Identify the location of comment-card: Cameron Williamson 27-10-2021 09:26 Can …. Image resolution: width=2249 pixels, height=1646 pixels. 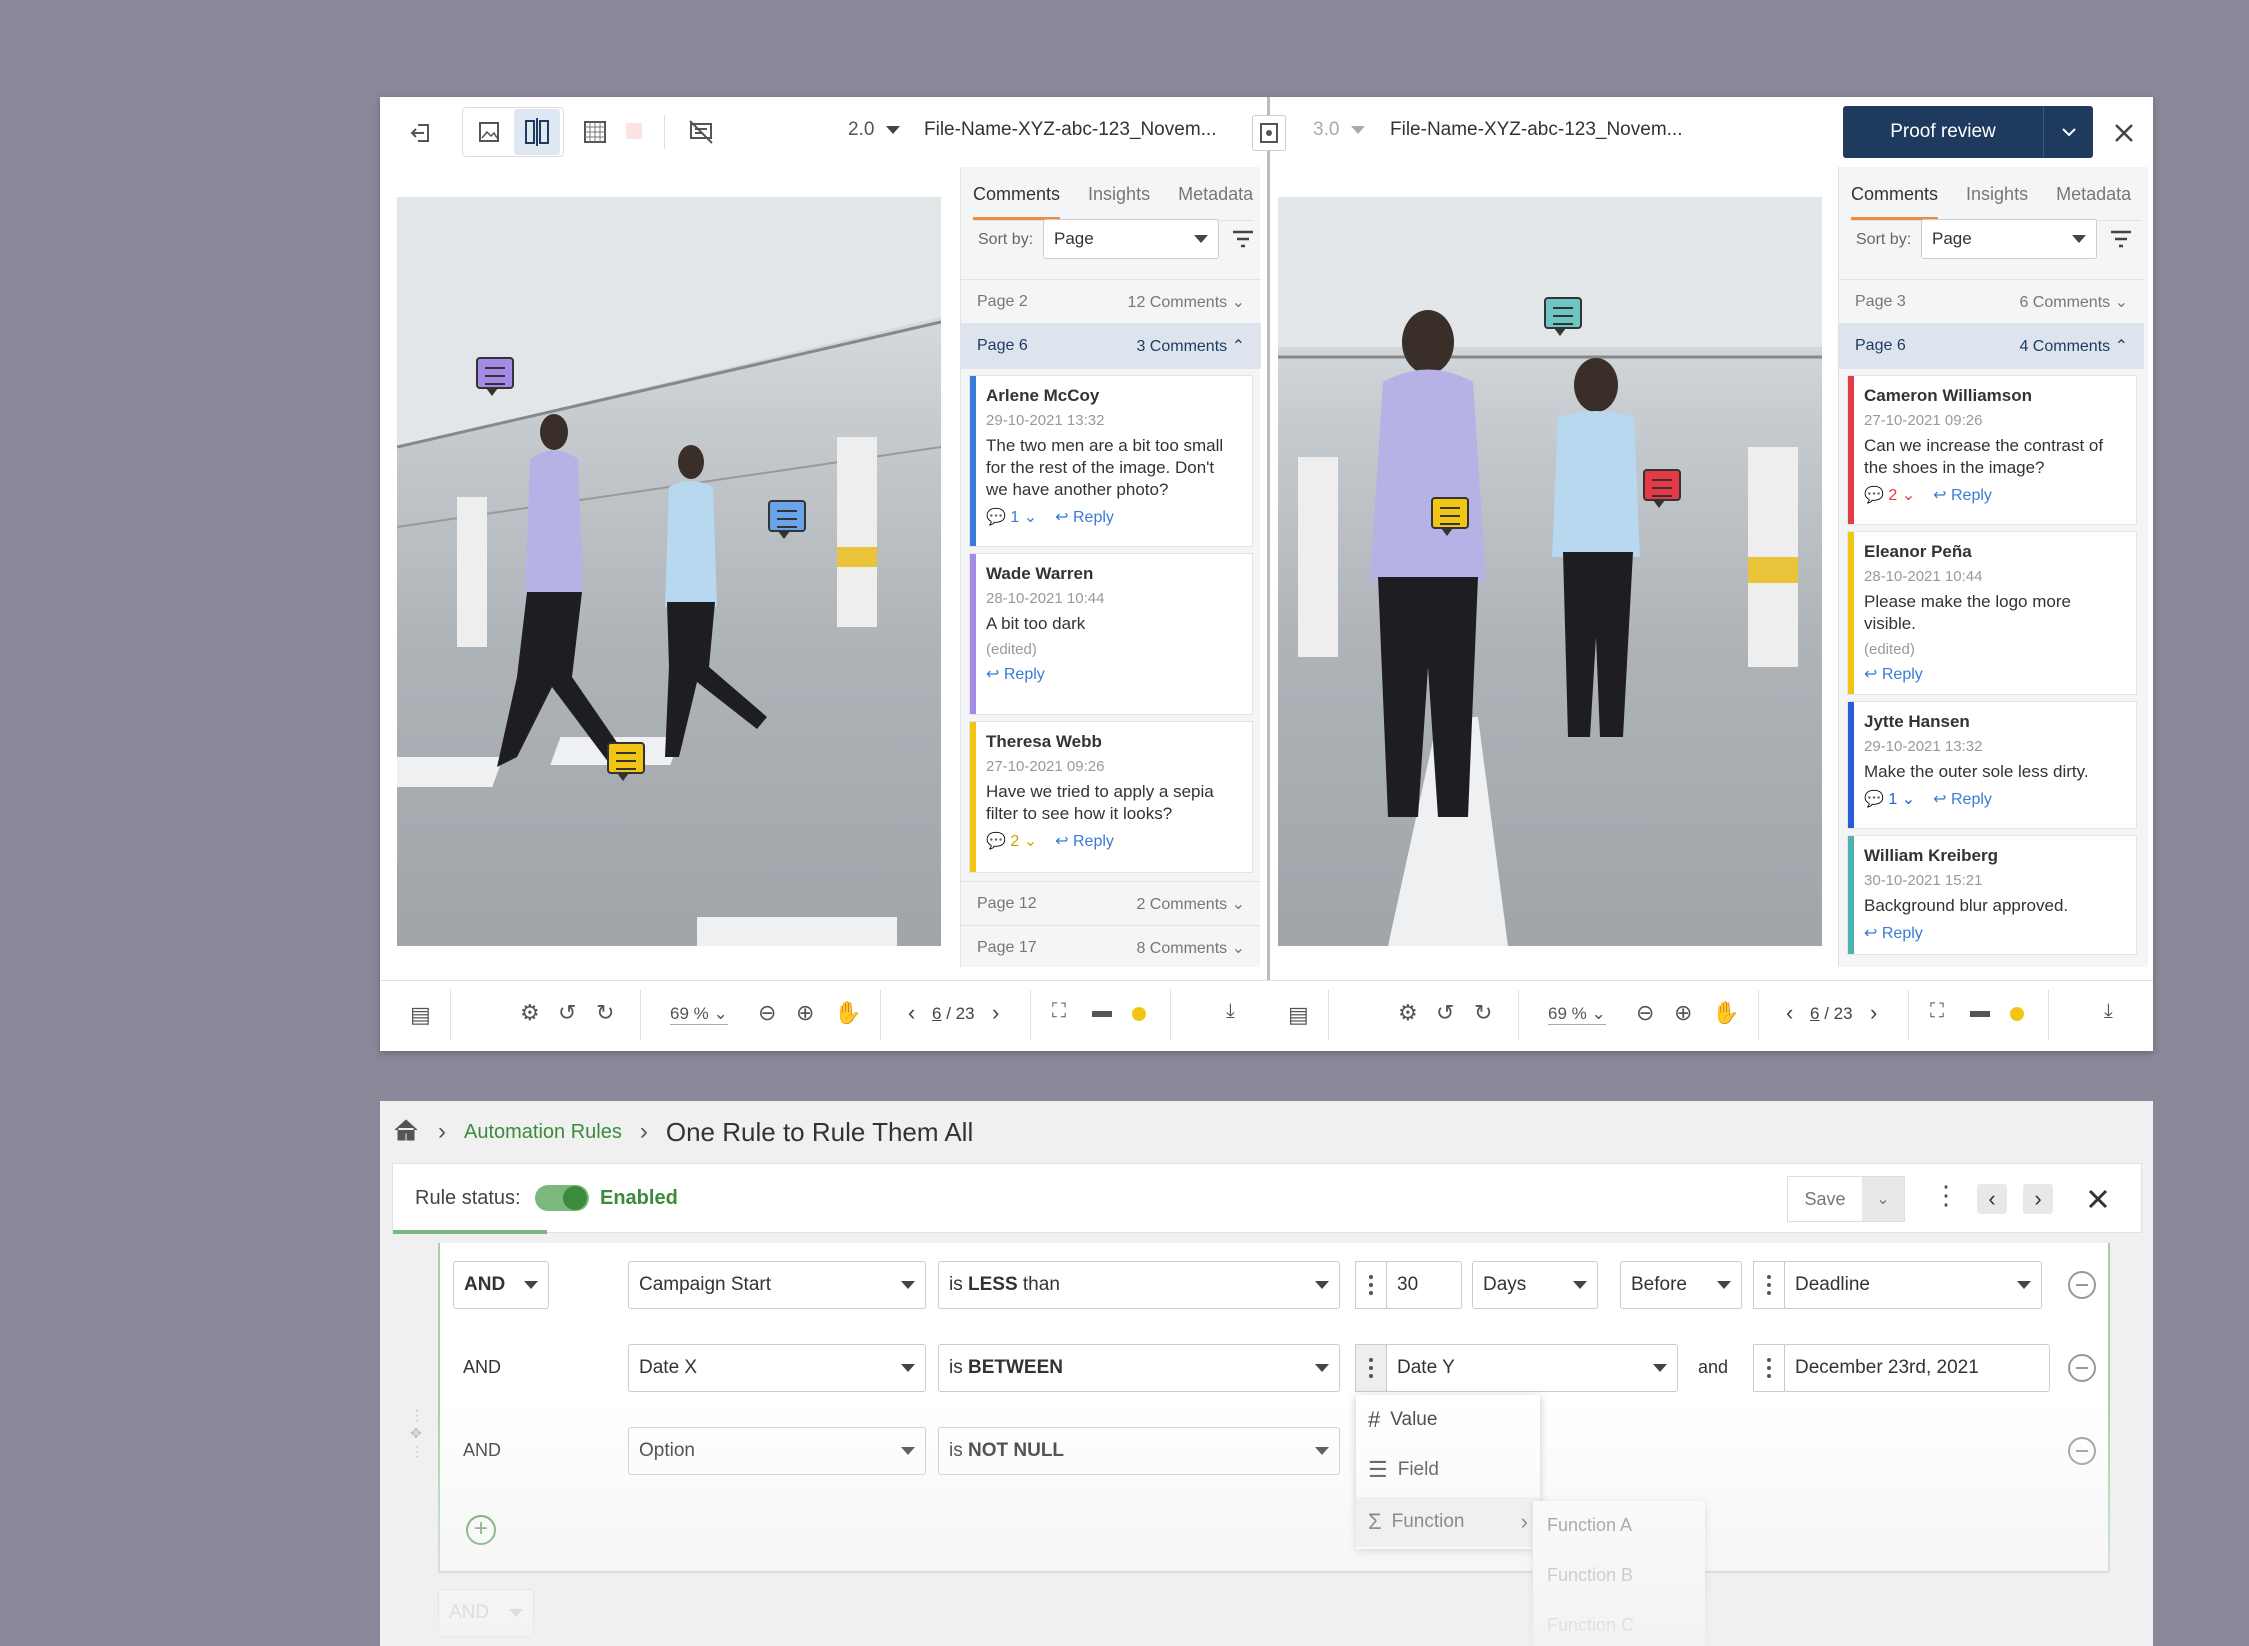
(1992, 450).